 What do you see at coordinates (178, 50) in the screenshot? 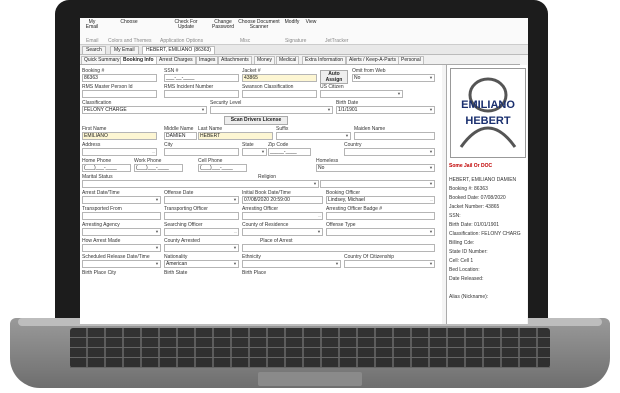
I see `tab-inmate: HEBERT, EMILIANO (86363)` at bounding box center [178, 50].